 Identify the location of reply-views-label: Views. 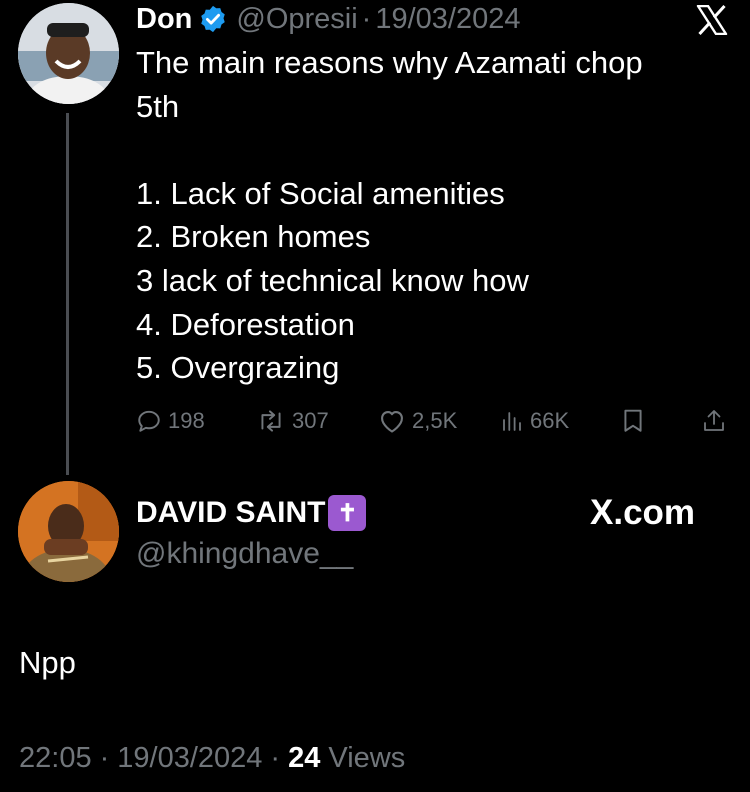
(367, 758).